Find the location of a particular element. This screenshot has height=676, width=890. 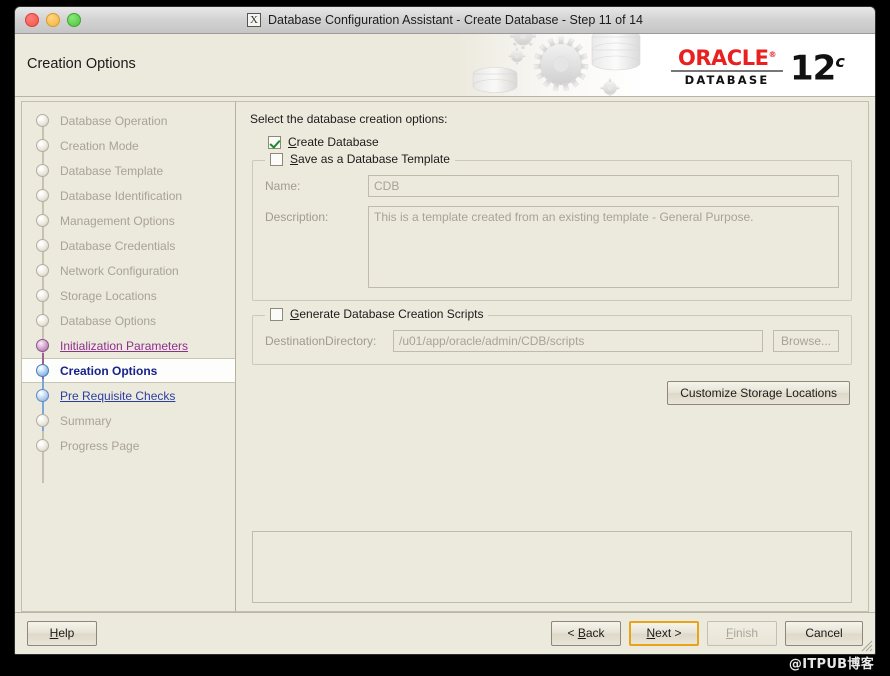

generate-scripts-checkbox is located at coordinates (276, 314).